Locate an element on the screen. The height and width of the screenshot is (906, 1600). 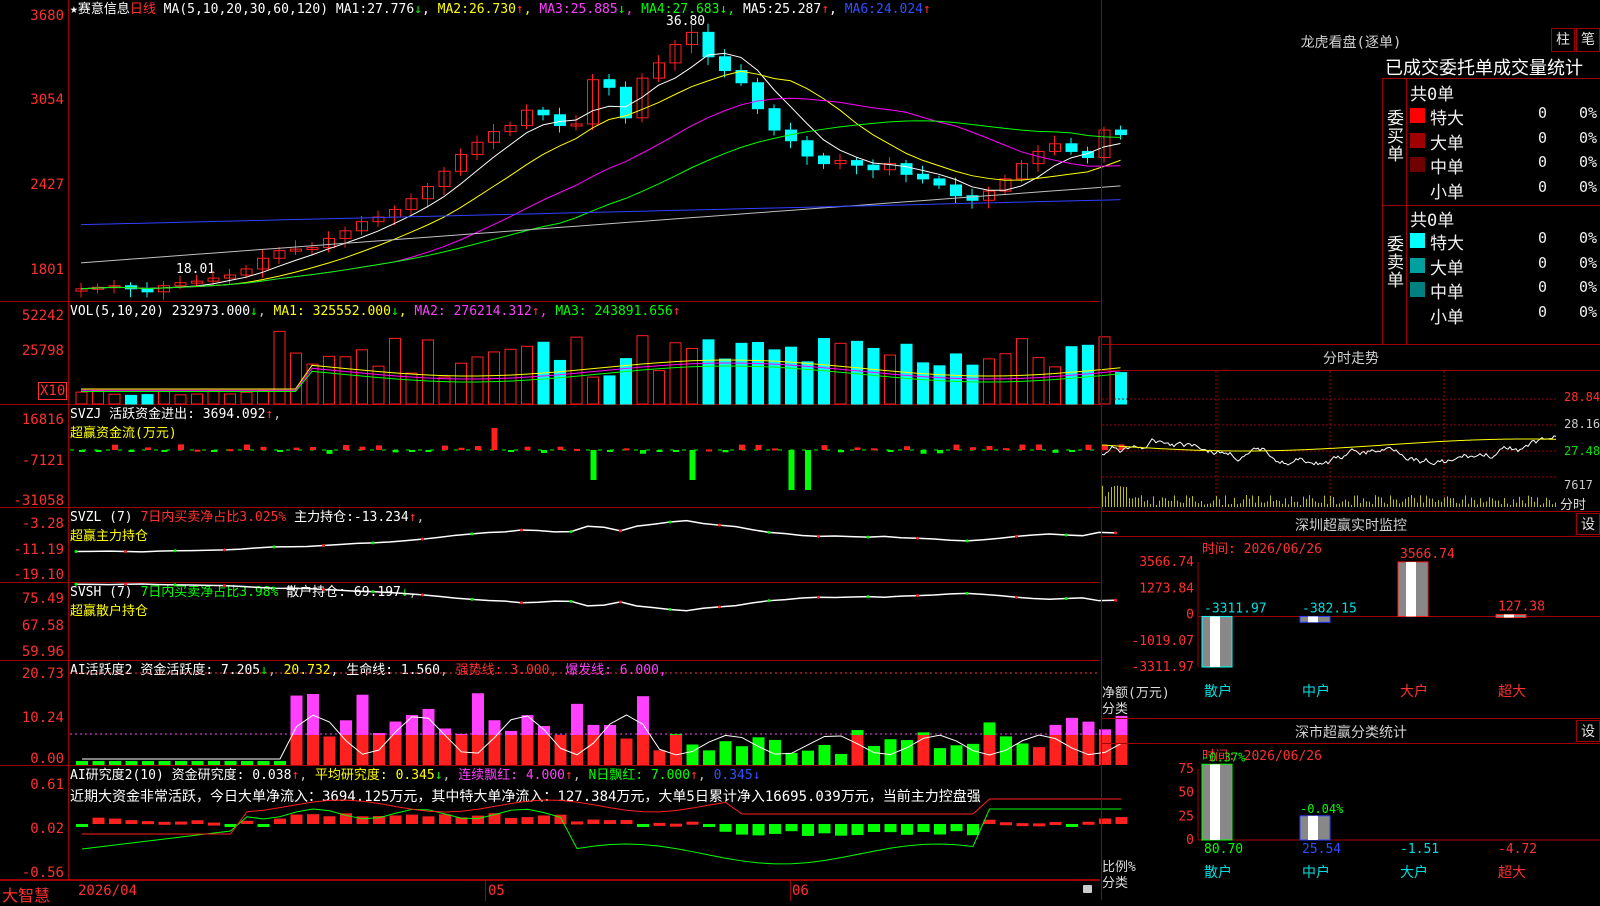
intraday-chart is located at coordinates (1350, 428).